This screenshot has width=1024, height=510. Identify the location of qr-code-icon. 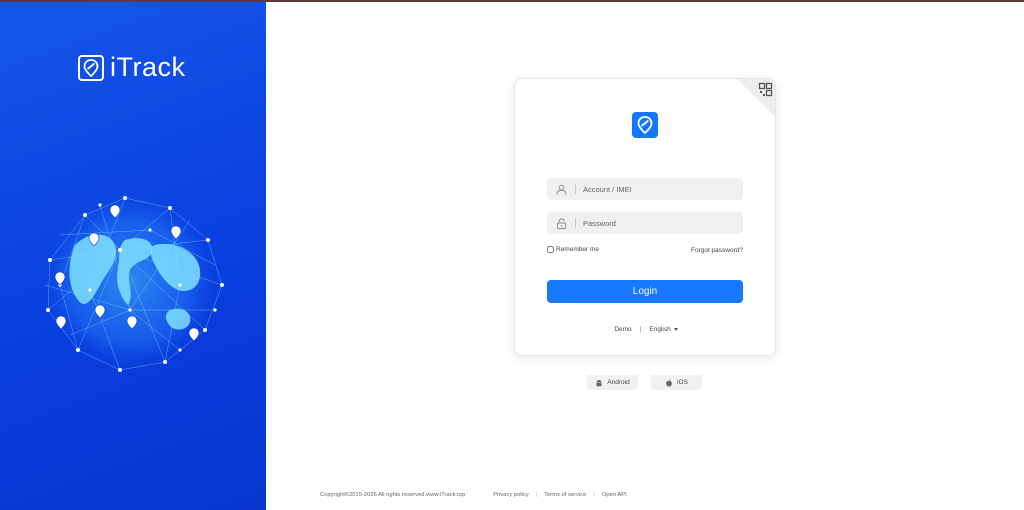
(756, 98).